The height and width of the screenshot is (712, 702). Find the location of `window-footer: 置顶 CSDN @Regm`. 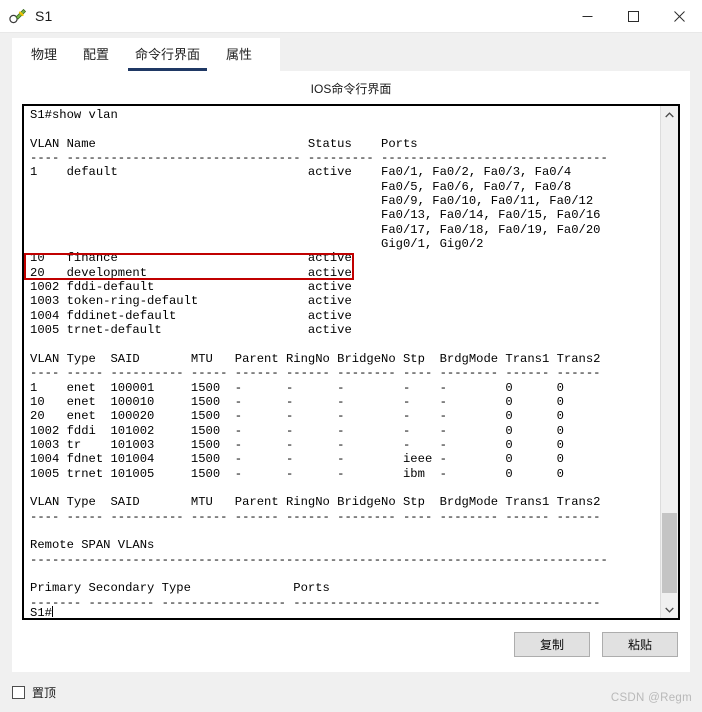

window-footer: 置顶 CSDN @Regm is located at coordinates (351, 692).